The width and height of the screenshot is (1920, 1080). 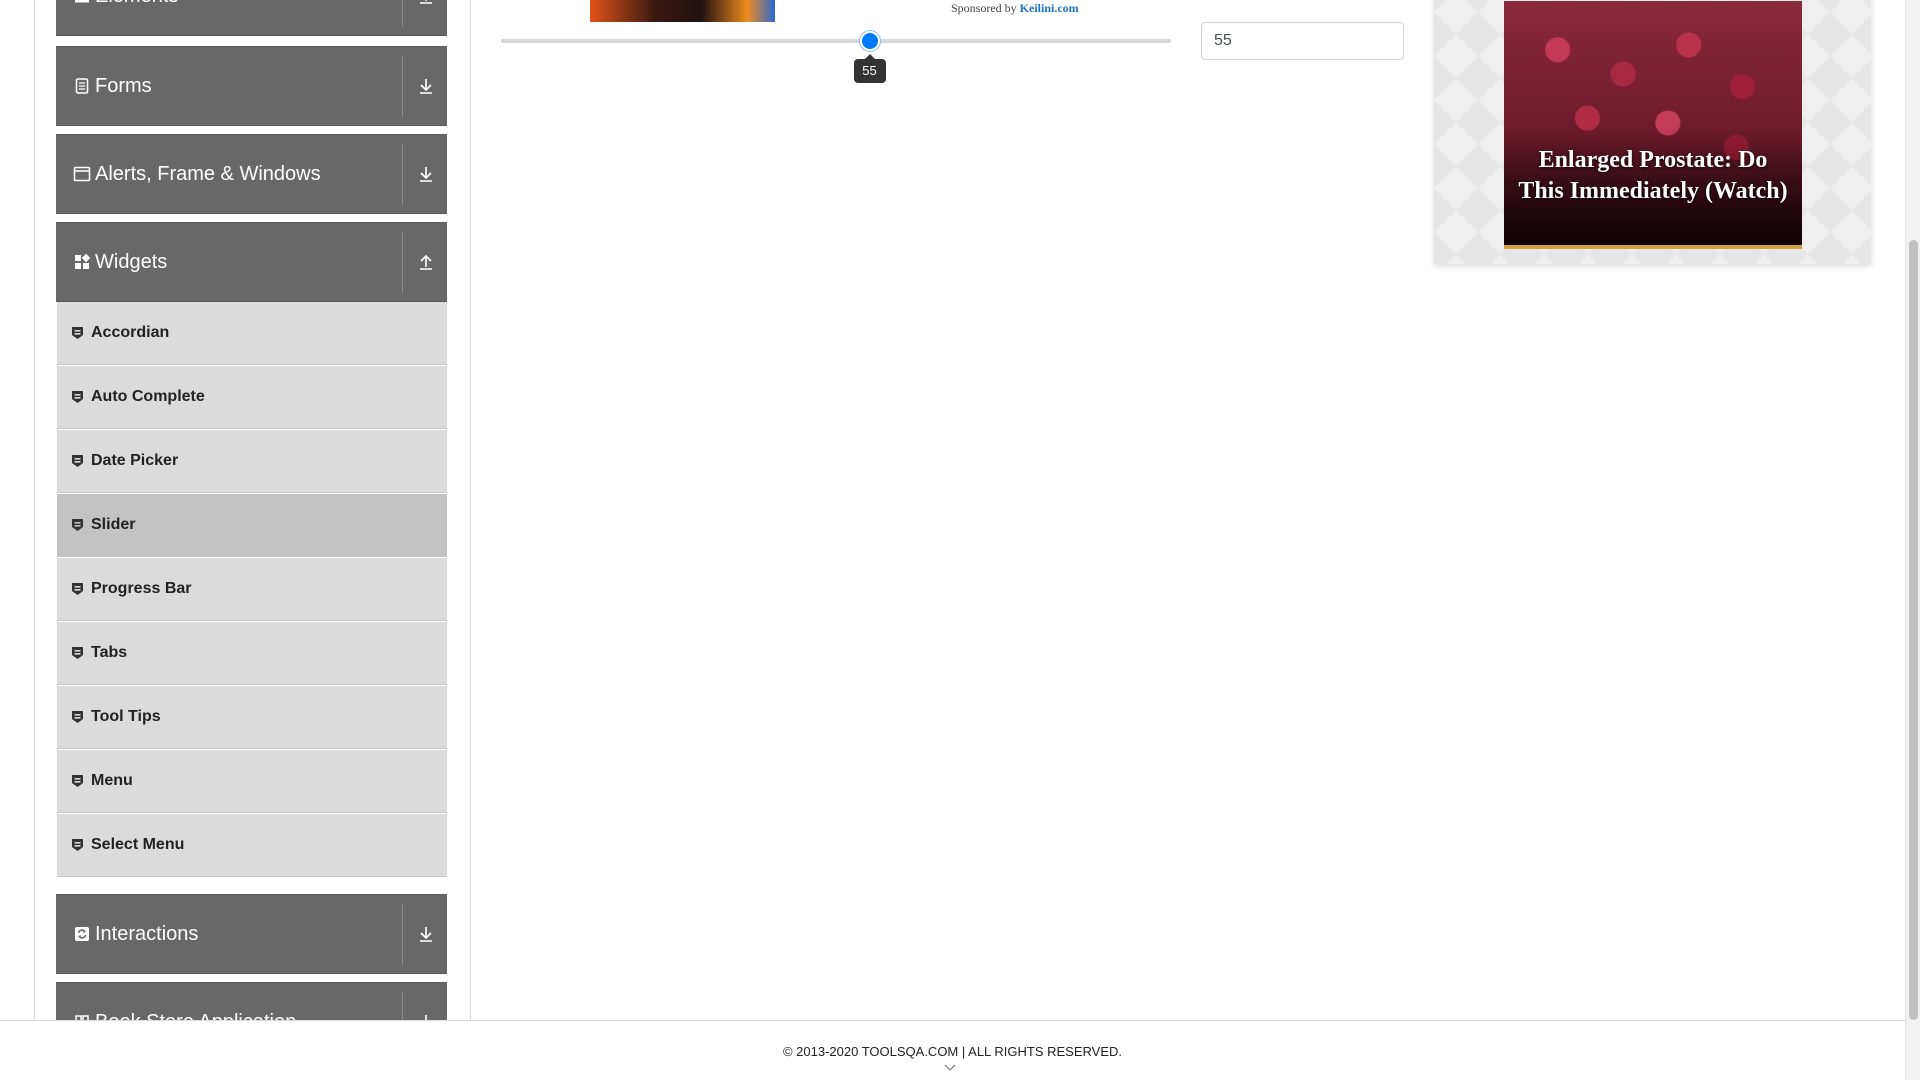 I want to click on expand-toggle-interactions, so click(x=425, y=934).